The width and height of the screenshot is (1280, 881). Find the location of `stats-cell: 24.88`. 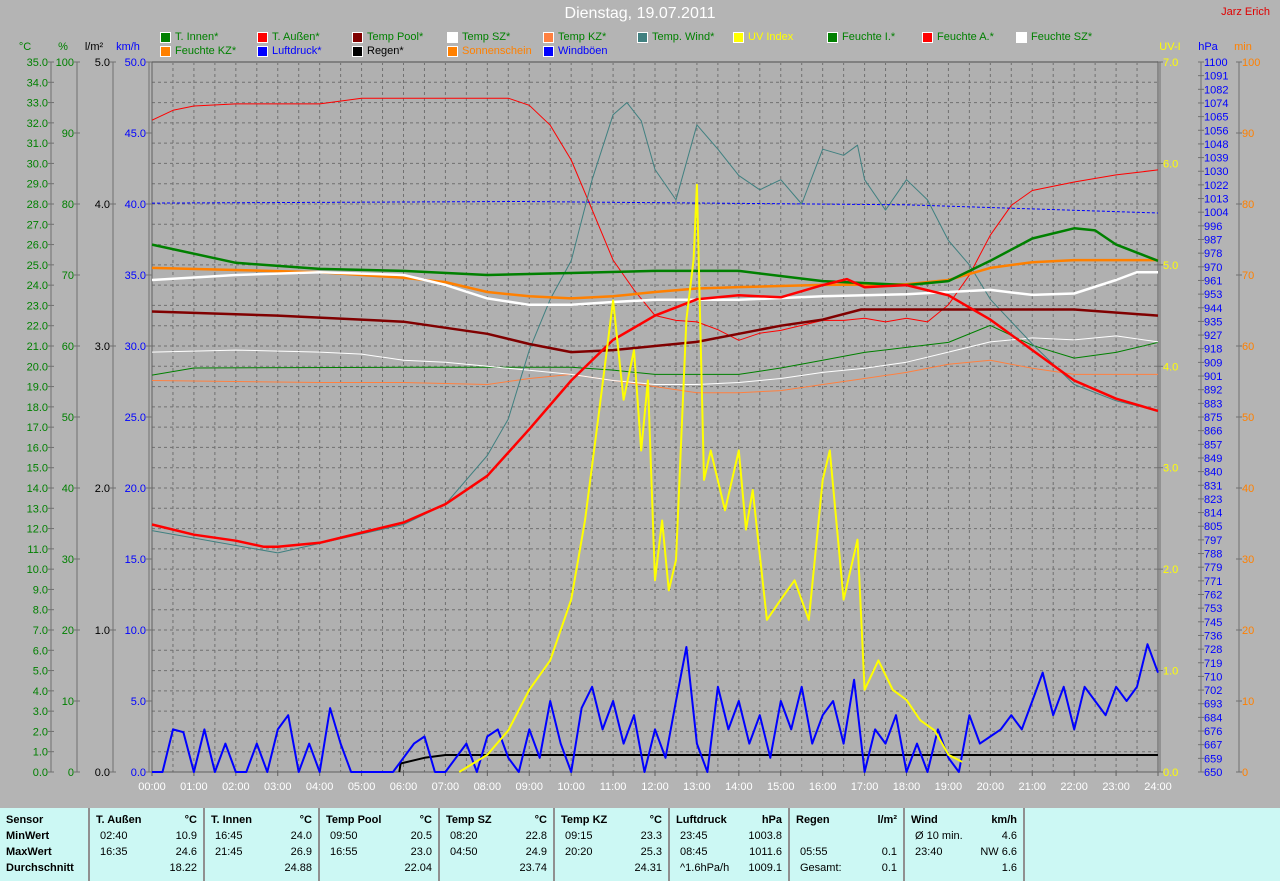

stats-cell: 24.88 is located at coordinates (298, 868).